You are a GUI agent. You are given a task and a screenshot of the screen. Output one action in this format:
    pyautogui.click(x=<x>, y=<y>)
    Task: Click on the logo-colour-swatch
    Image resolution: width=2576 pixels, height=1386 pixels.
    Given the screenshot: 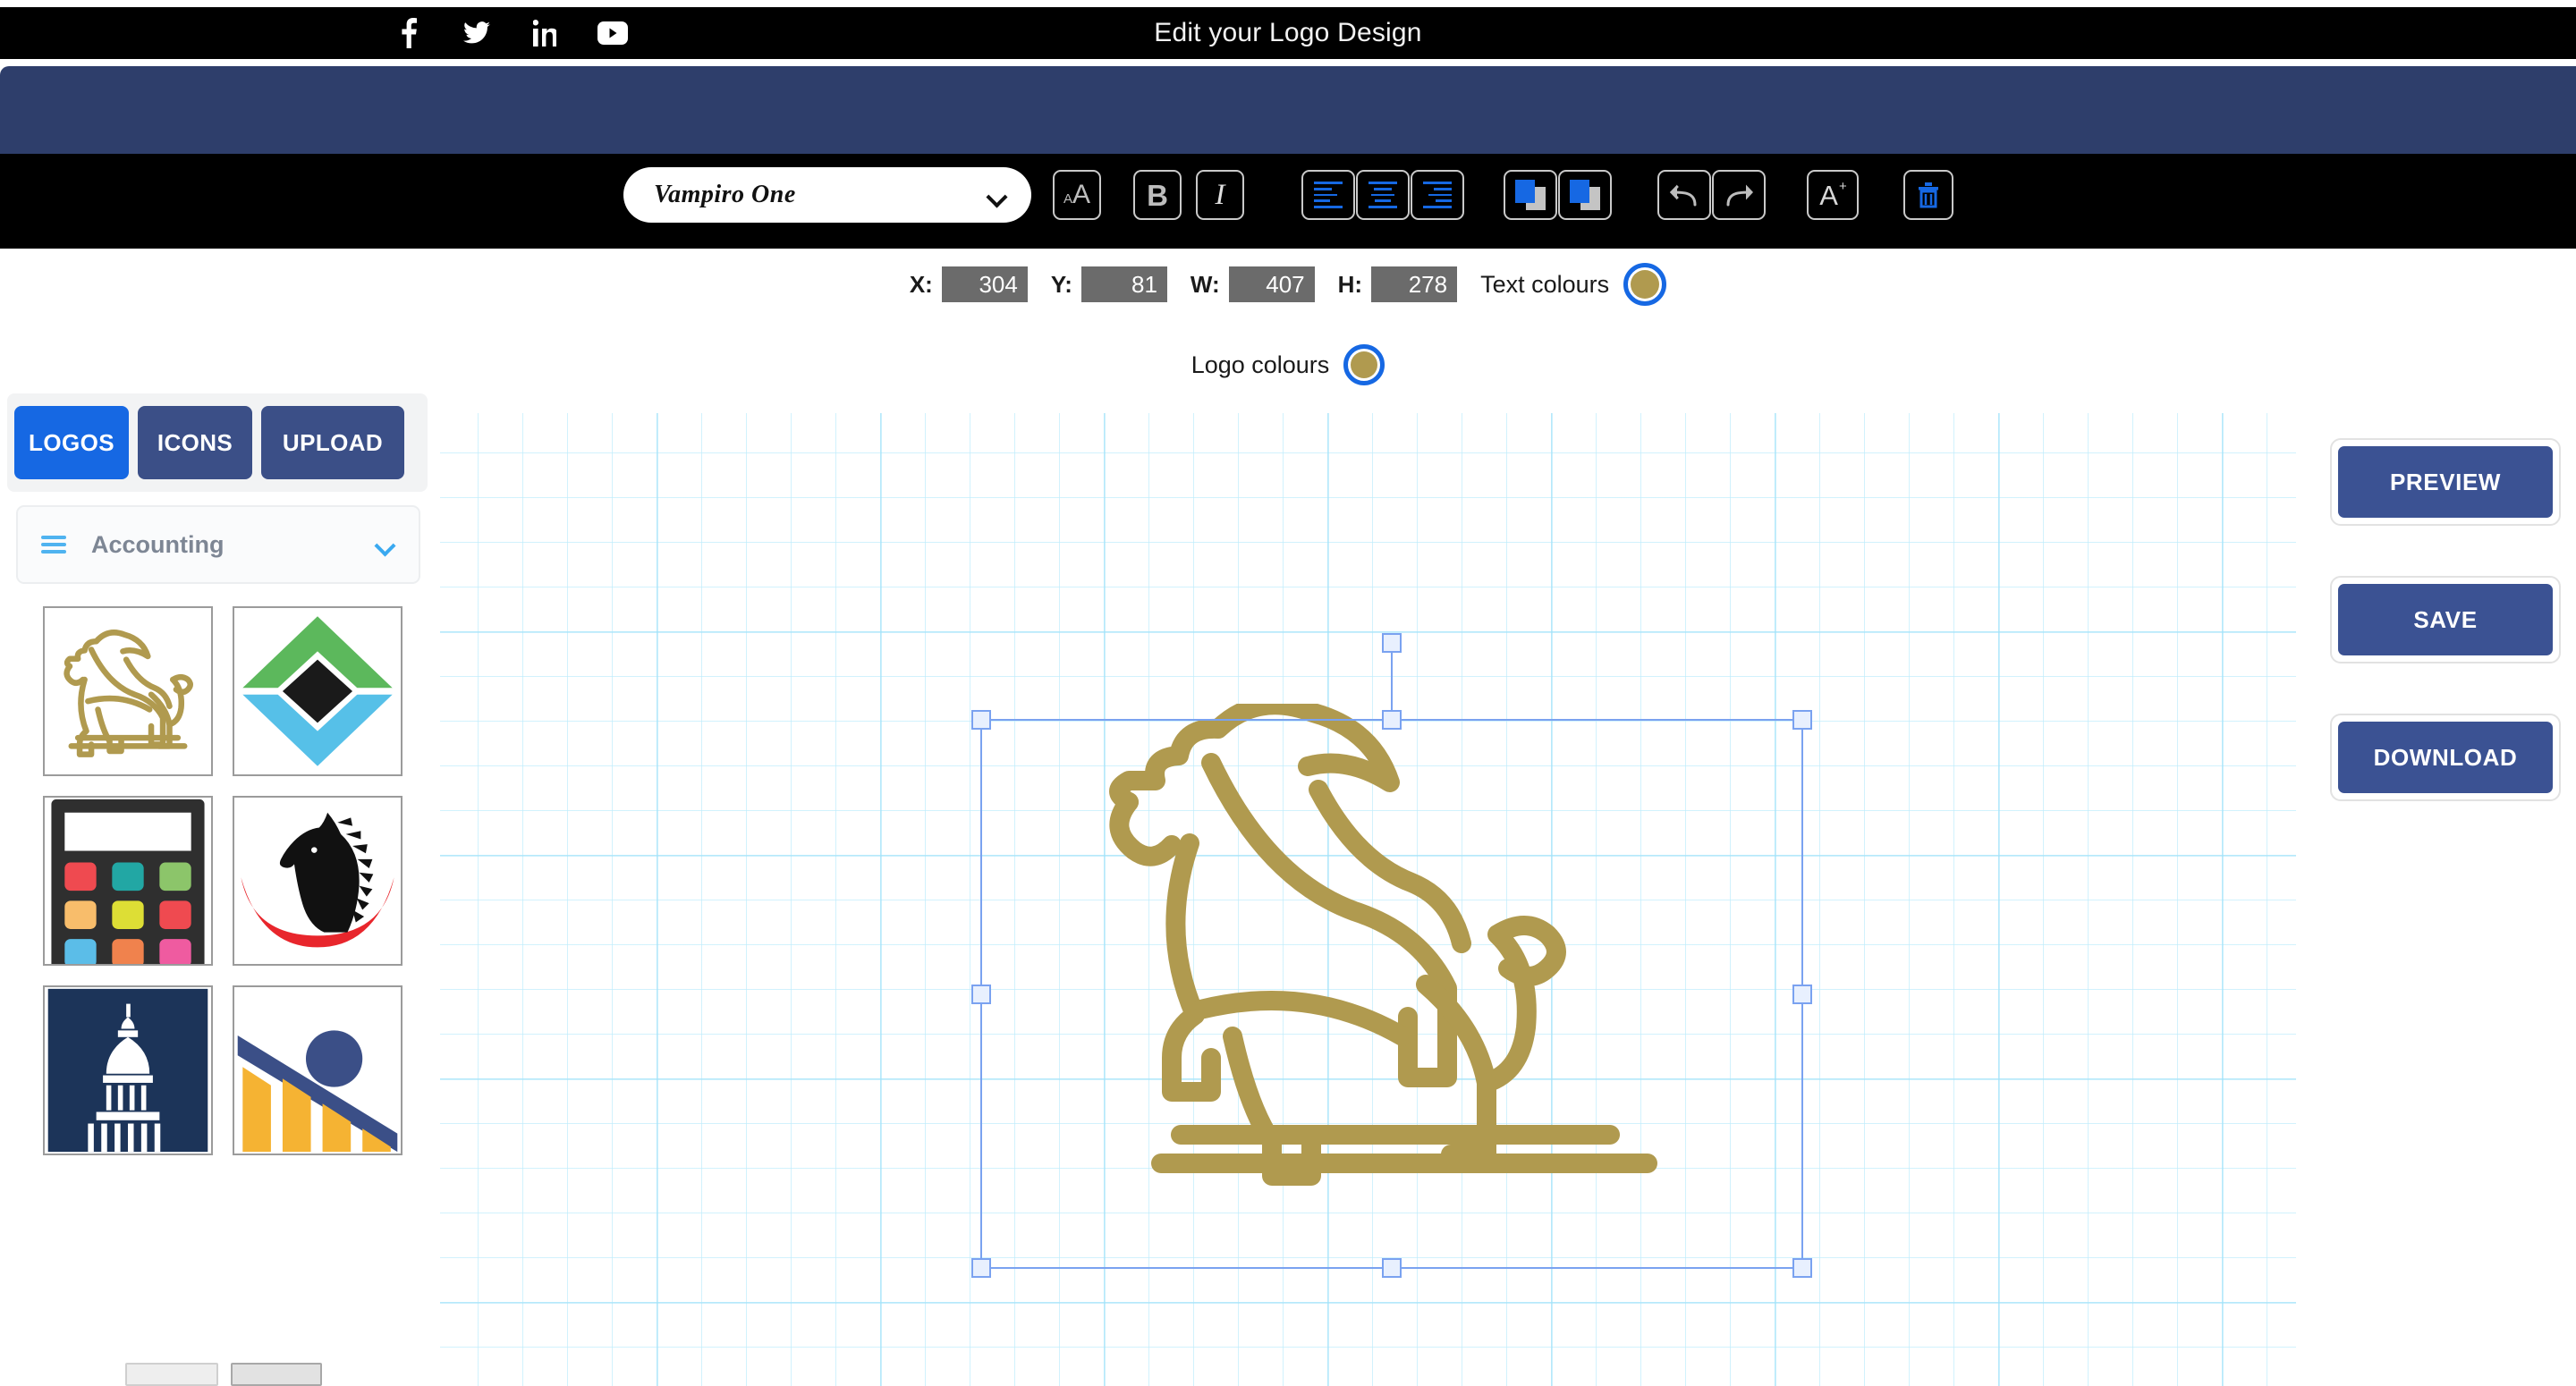 What is the action you would take?
    pyautogui.click(x=1364, y=364)
    